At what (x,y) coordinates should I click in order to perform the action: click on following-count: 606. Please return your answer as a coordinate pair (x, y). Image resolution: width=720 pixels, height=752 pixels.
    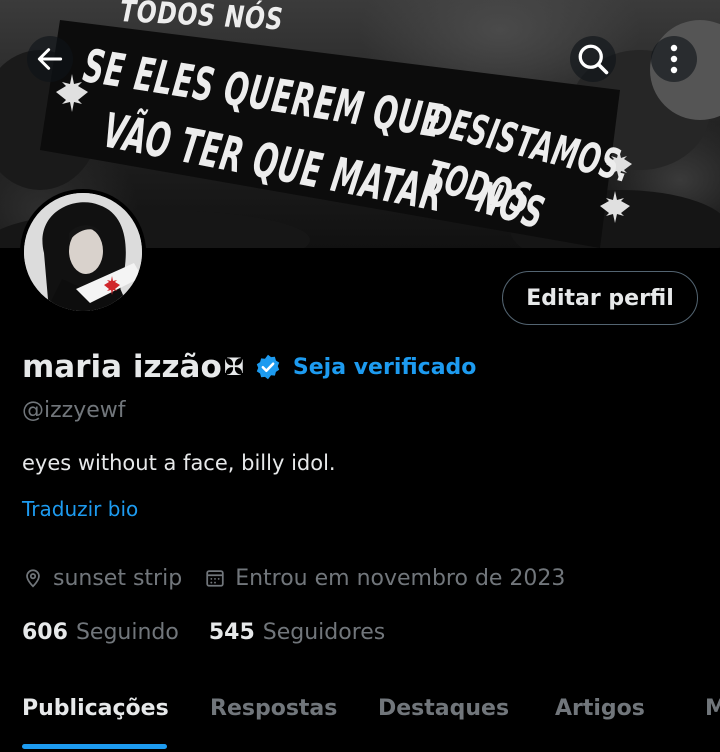
    Looking at the image, I should click on (45, 632).